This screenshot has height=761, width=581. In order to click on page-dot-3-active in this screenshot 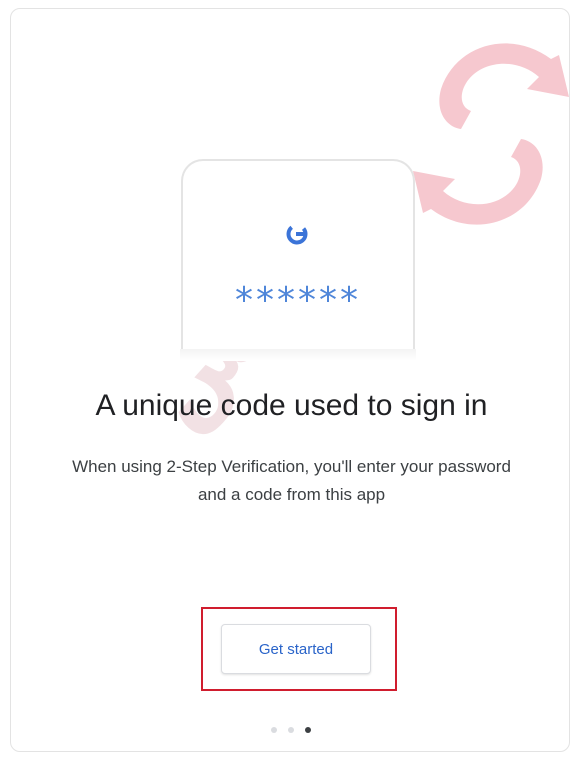, I will do `click(308, 730)`.